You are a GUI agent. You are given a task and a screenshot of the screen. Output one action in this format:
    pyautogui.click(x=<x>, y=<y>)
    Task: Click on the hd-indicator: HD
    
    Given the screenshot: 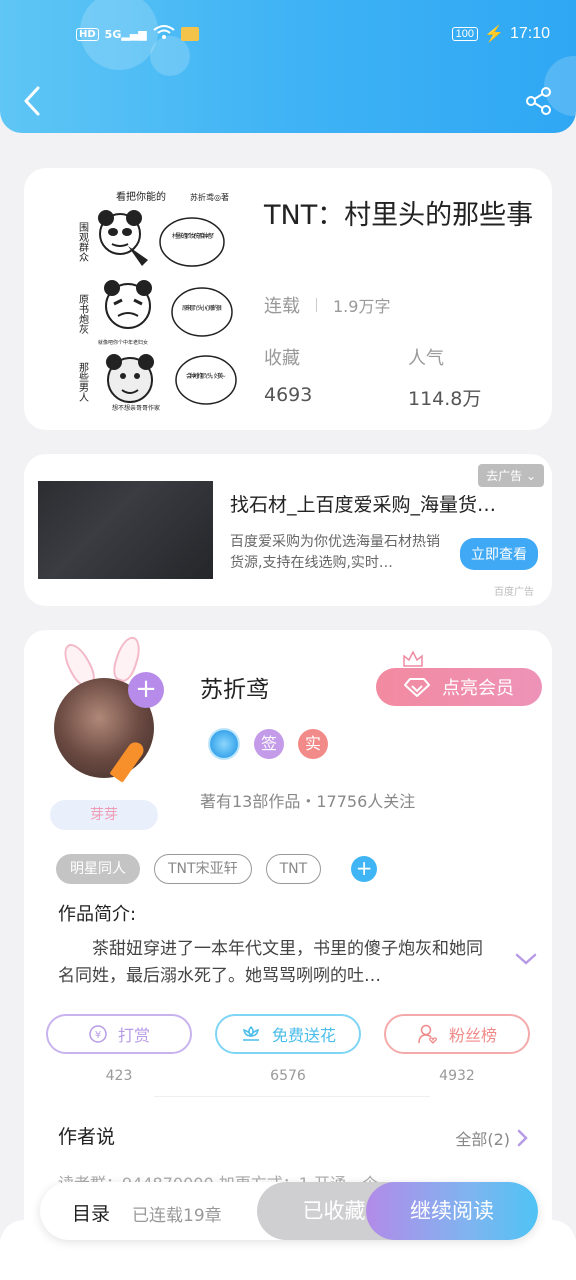 What is the action you would take?
    pyautogui.click(x=87, y=34)
    